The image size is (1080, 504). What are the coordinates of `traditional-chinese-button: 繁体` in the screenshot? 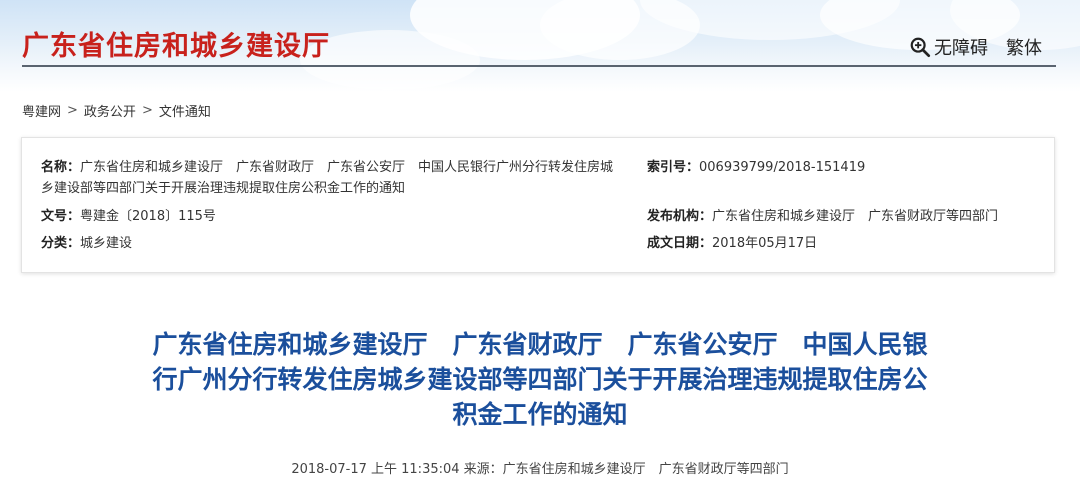 It's located at (1024, 47).